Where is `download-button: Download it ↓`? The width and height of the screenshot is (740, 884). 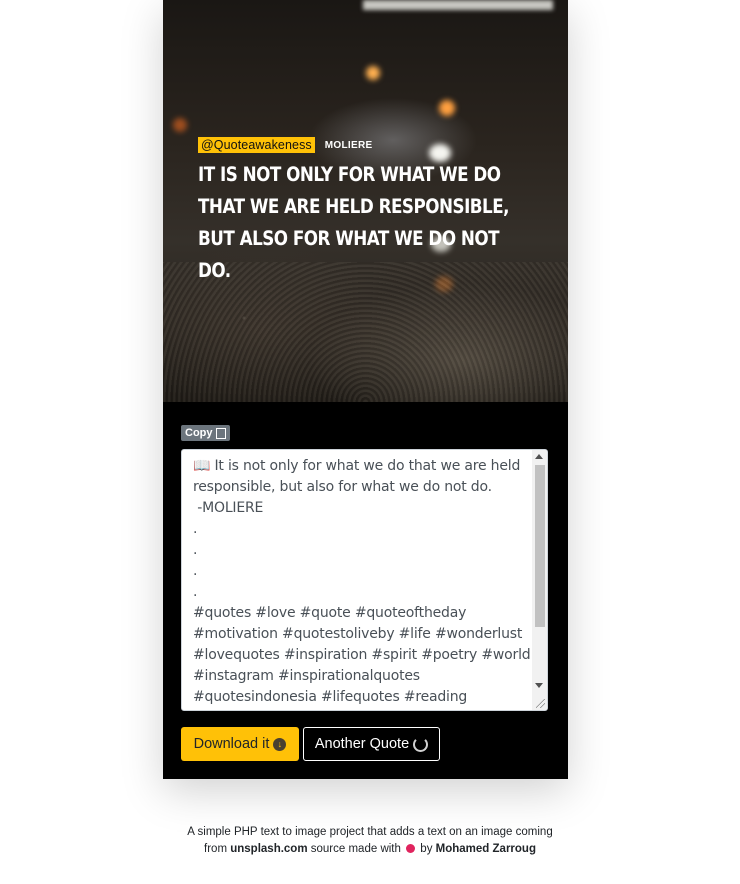 download-button: Download it ↓ is located at coordinates (240, 744).